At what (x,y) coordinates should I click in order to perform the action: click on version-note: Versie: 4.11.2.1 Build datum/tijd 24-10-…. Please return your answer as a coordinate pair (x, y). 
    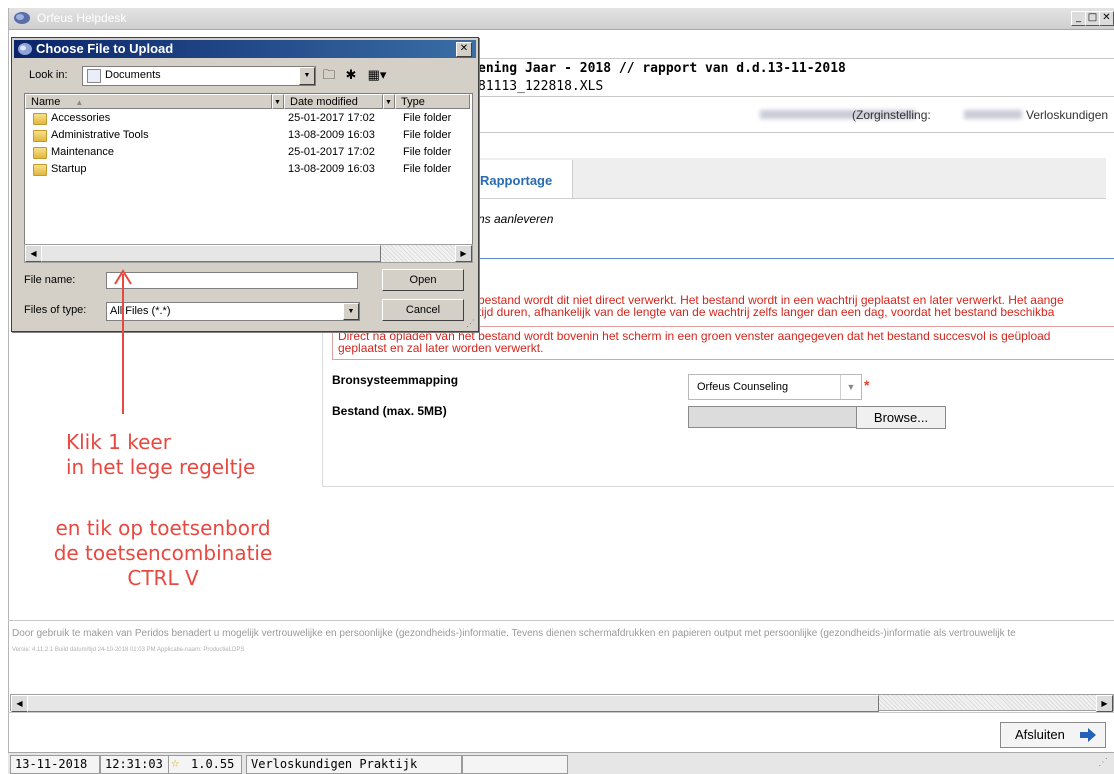
    Looking at the image, I should click on (128, 650).